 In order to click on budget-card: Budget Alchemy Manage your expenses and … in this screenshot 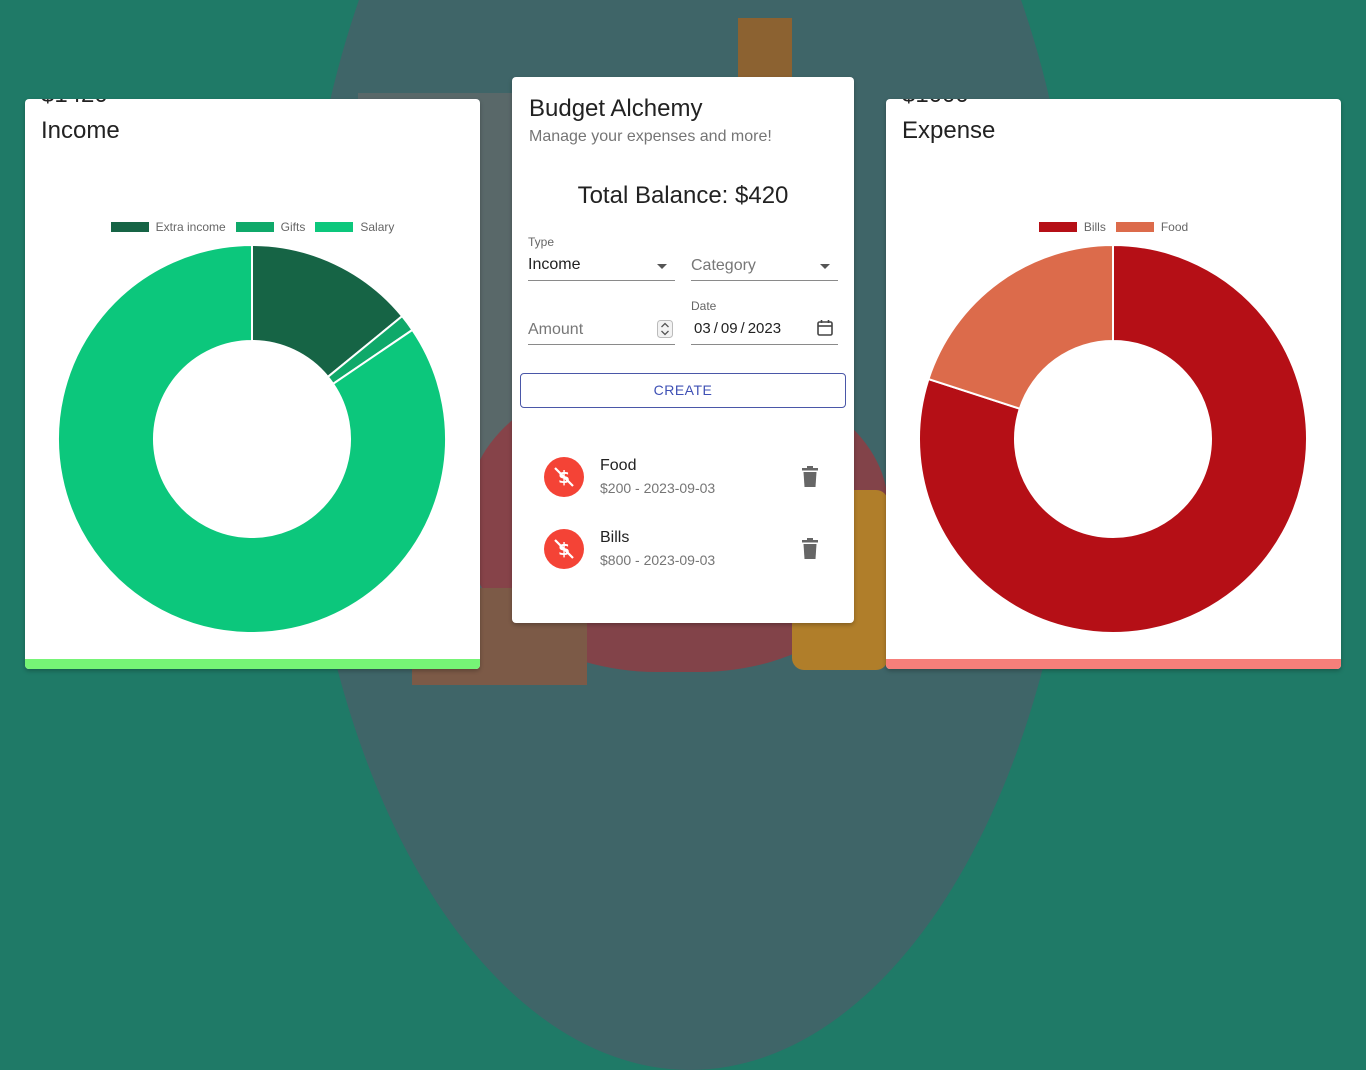, I will do `click(683, 350)`.